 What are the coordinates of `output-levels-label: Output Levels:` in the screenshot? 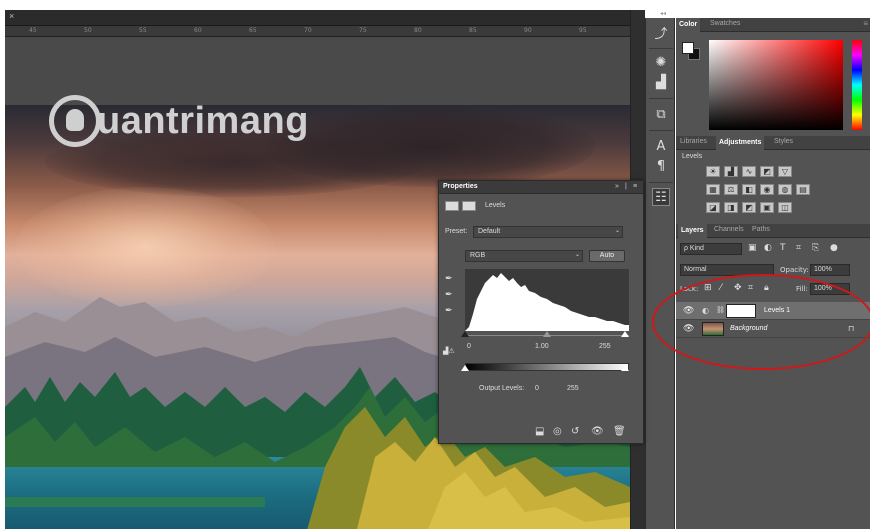 It's located at (502, 388).